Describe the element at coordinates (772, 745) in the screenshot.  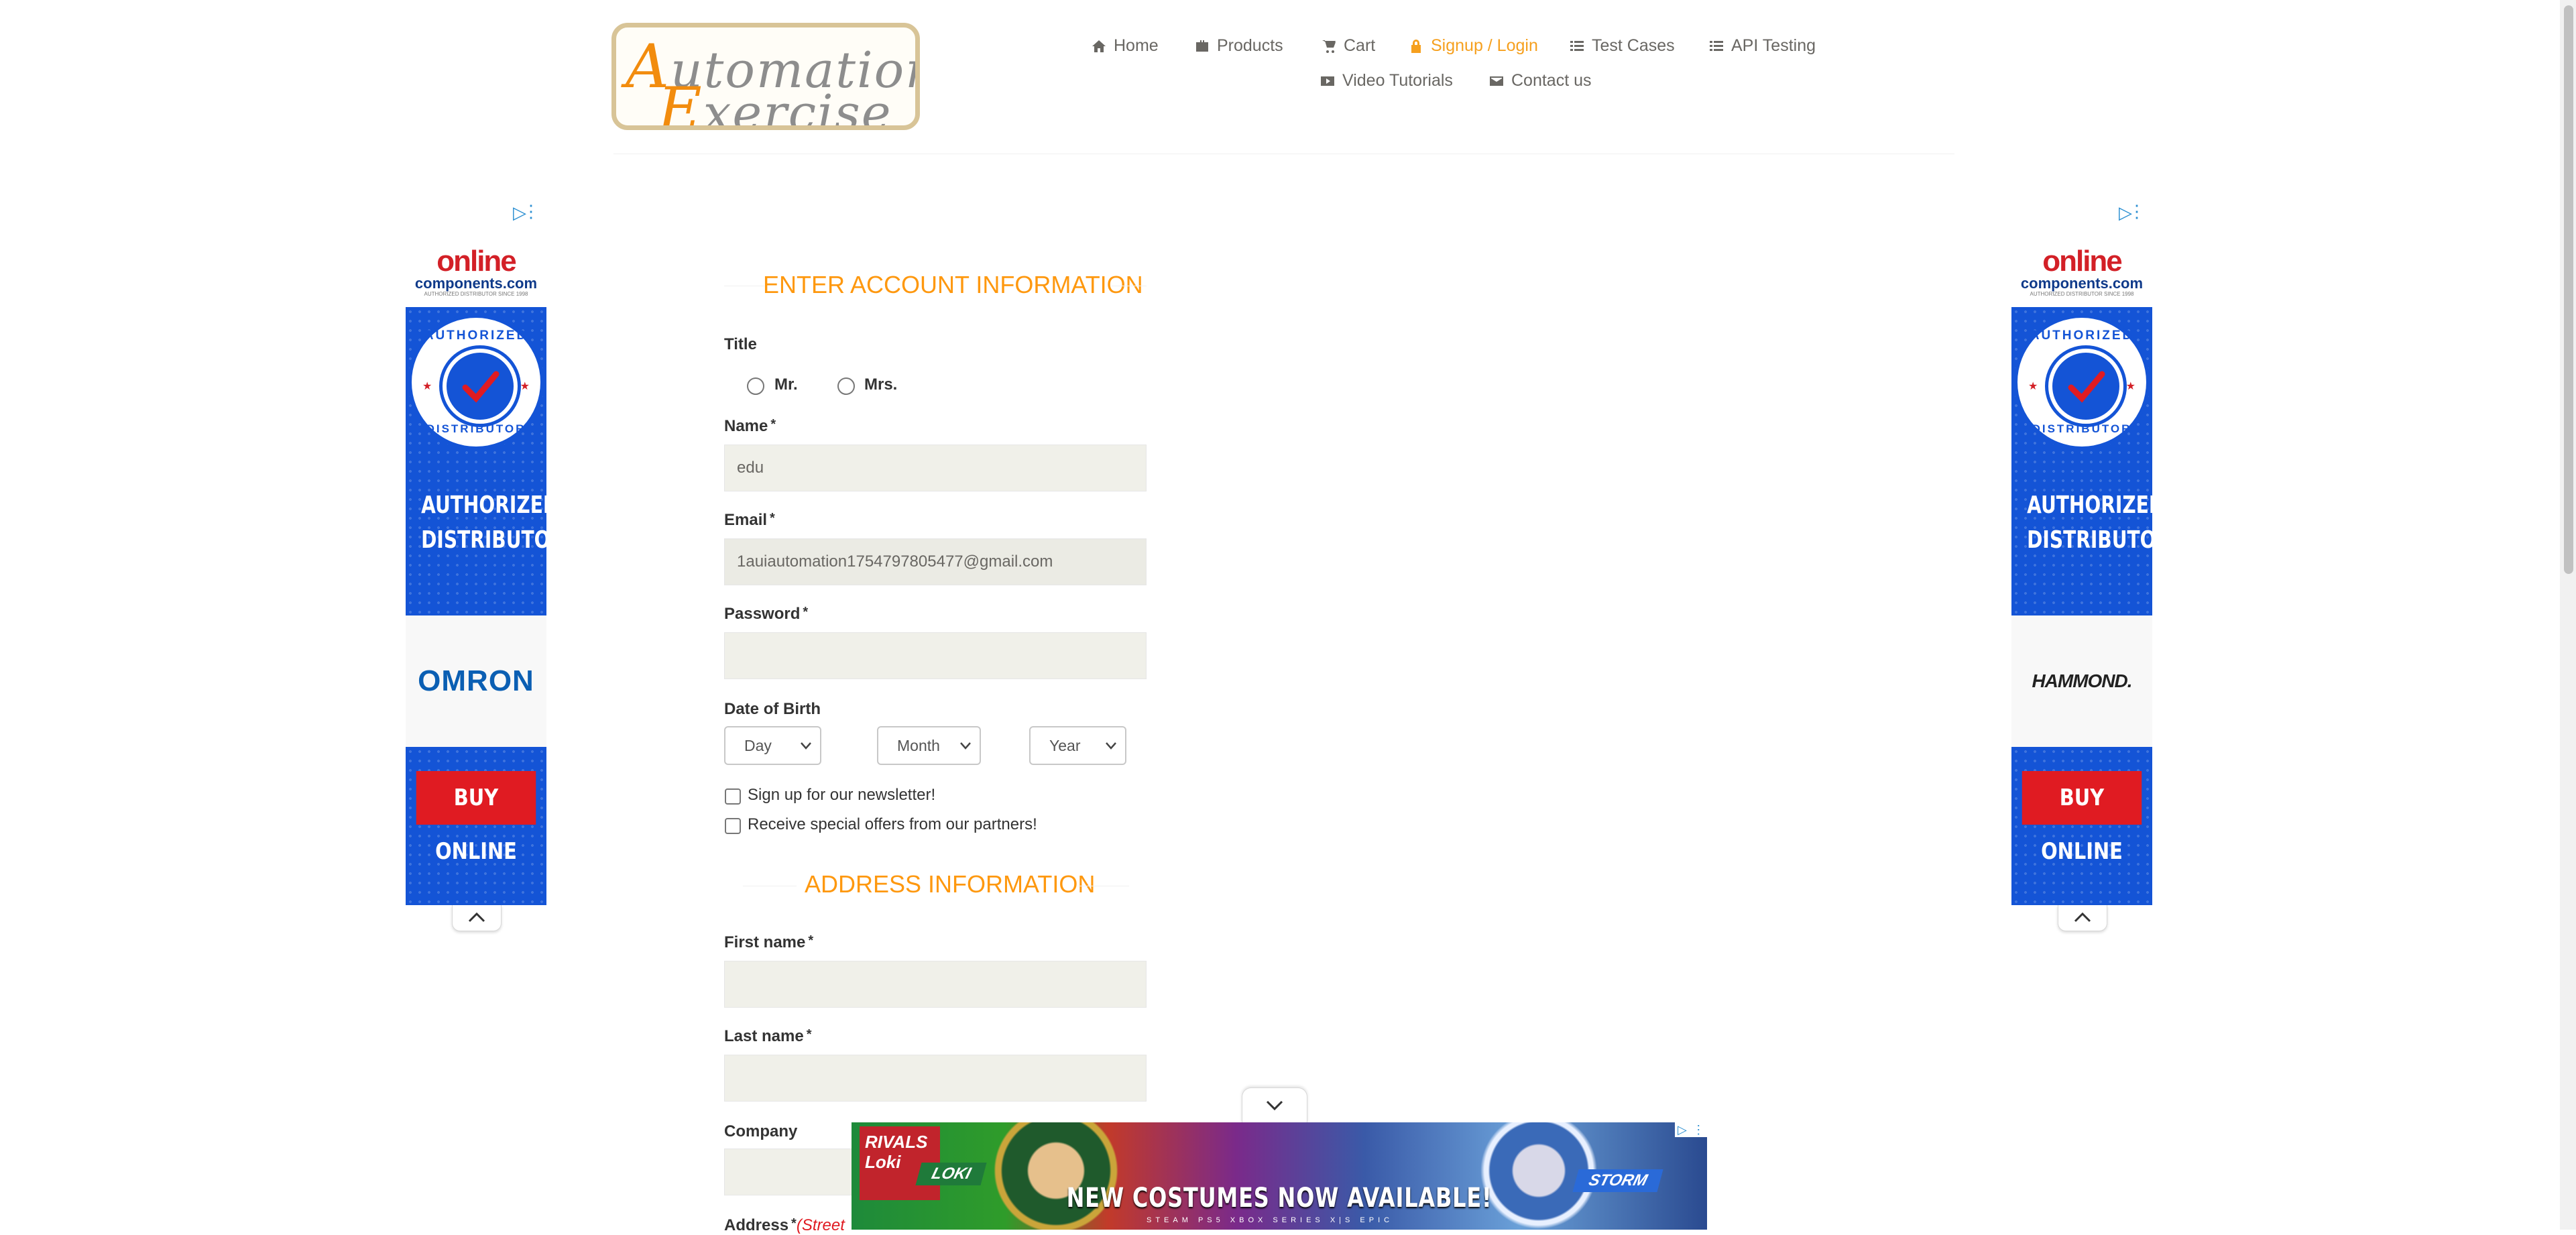
I see `dob-day-select: Day` at that location.